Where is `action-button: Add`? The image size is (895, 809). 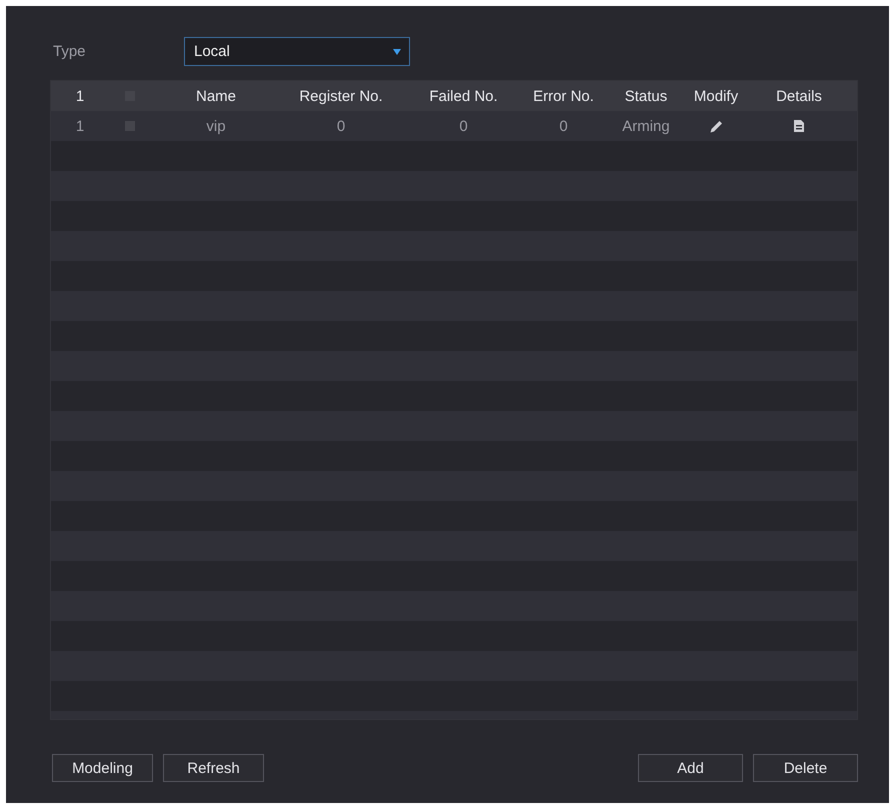 action-button: Add is located at coordinates (690, 768).